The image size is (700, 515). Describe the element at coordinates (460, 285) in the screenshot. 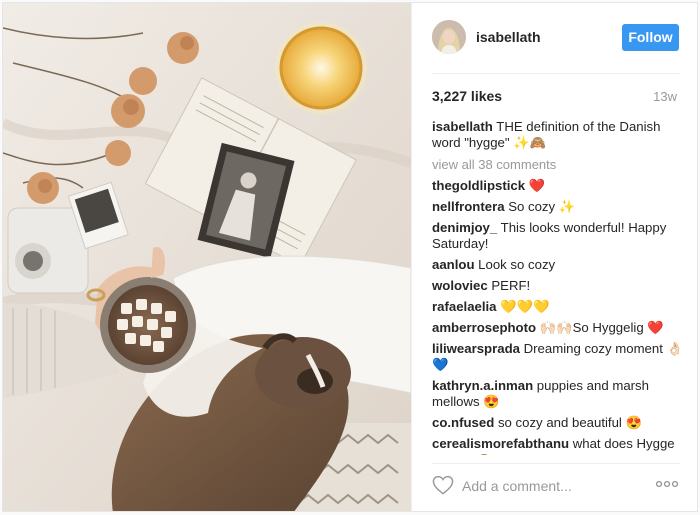

I see `comment-username: woloviec` at that location.